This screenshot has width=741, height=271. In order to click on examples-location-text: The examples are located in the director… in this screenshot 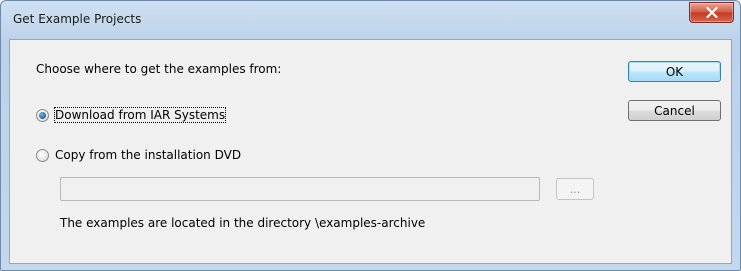, I will do `click(243, 223)`.